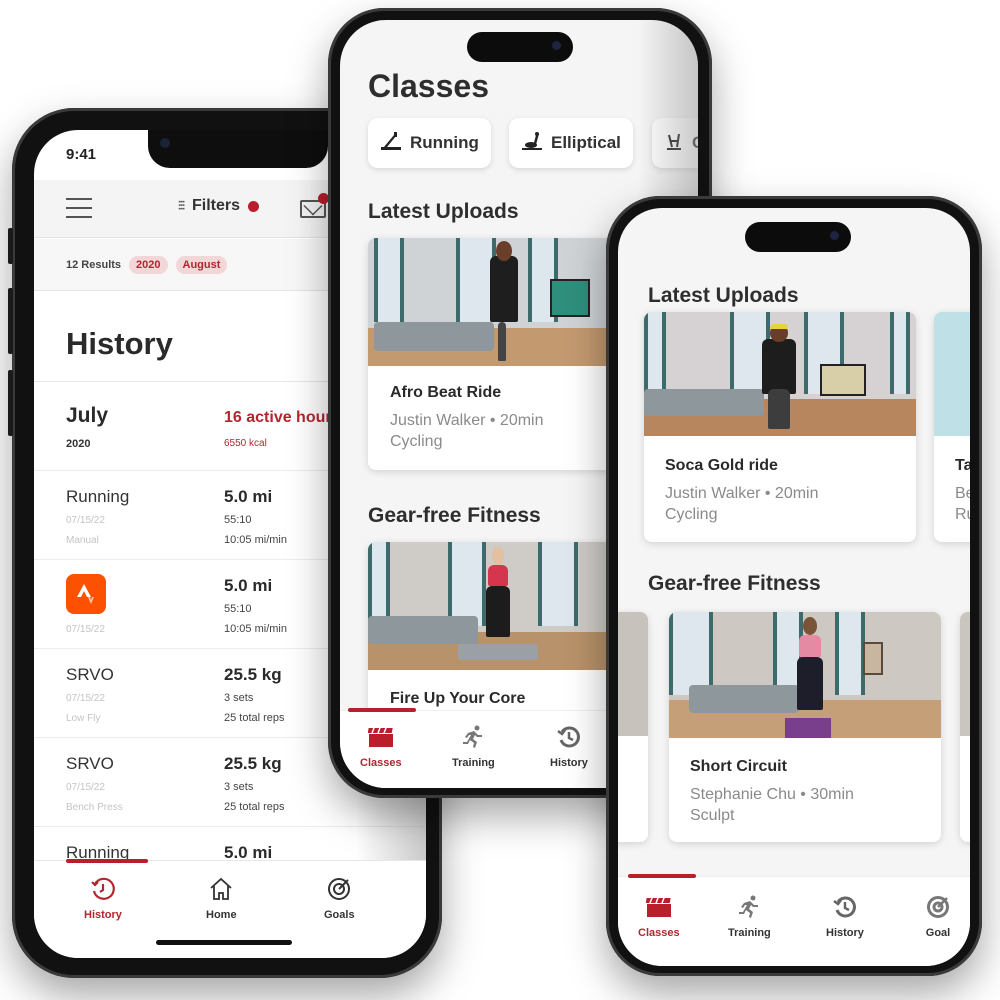  I want to click on camera, so click(165, 143).